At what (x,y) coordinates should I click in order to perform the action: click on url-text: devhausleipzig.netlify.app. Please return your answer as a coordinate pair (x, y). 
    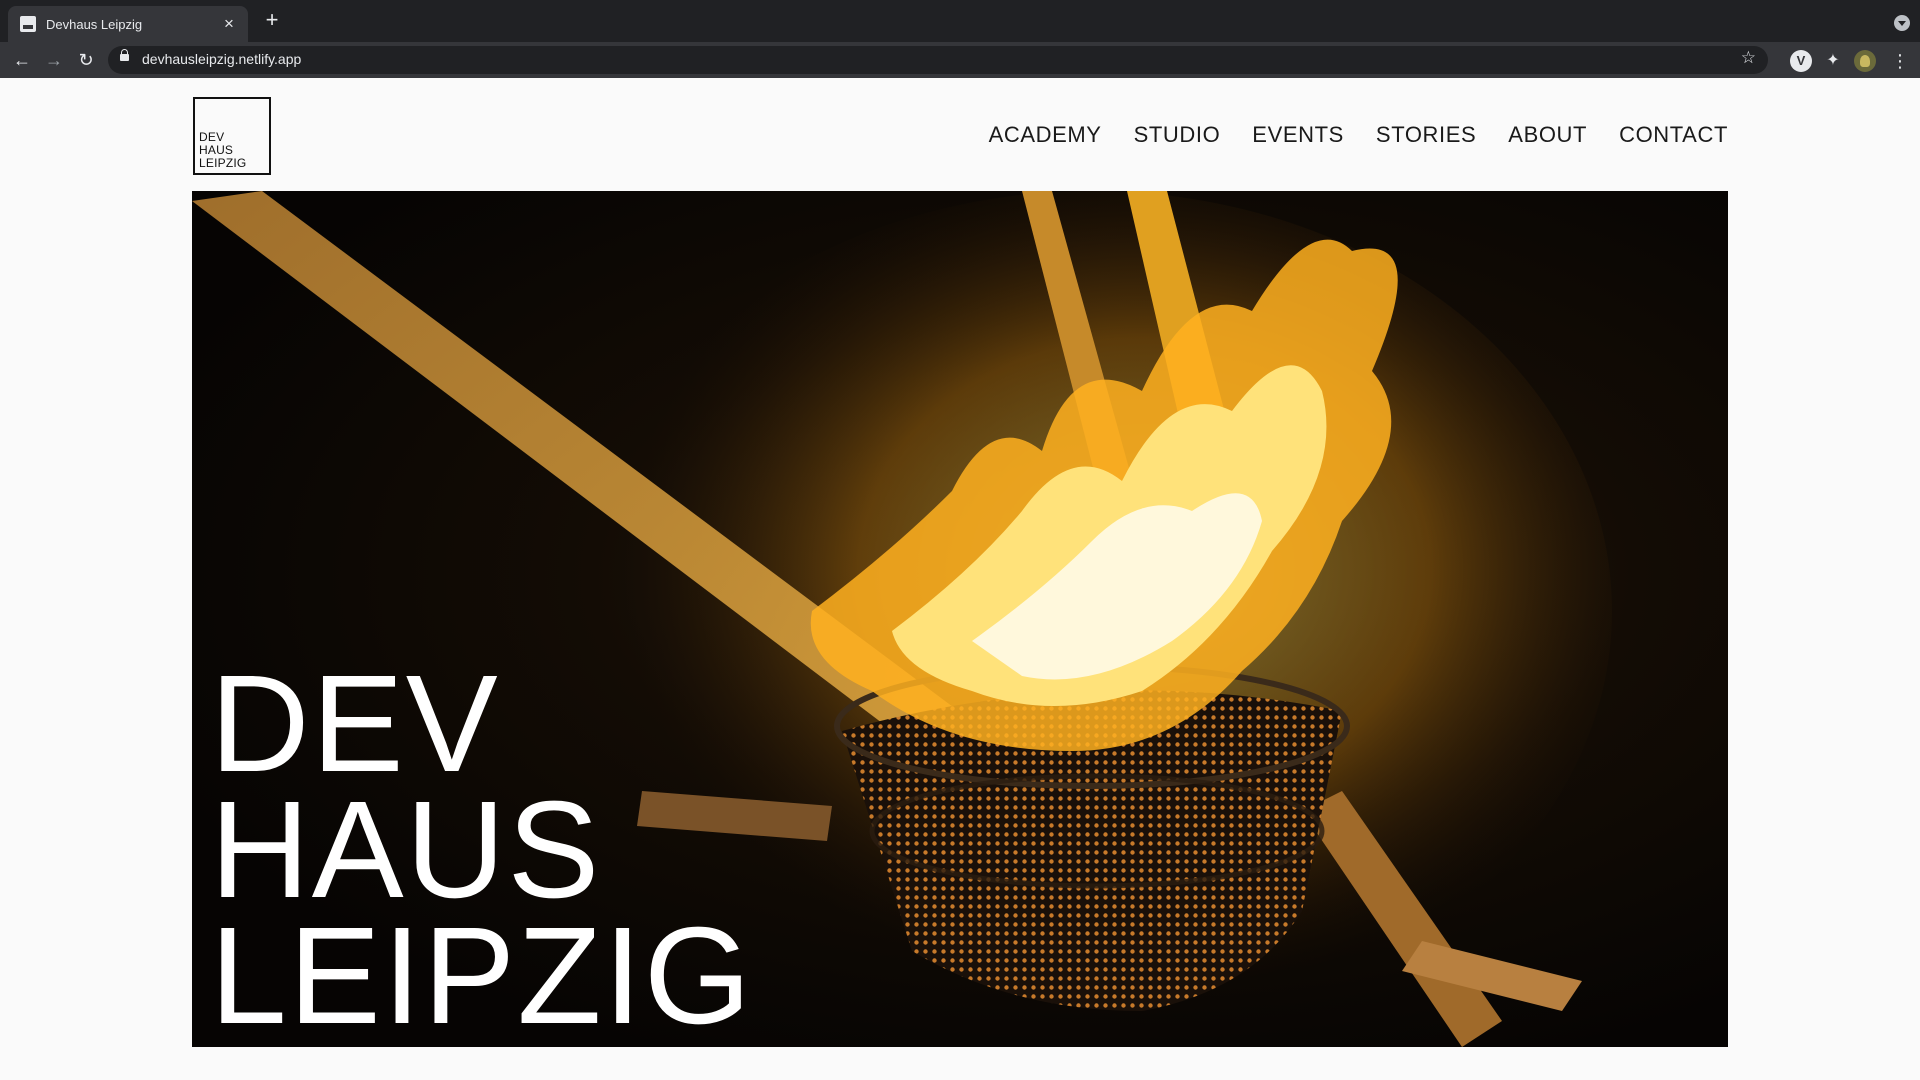
    Looking at the image, I should click on (221, 59).